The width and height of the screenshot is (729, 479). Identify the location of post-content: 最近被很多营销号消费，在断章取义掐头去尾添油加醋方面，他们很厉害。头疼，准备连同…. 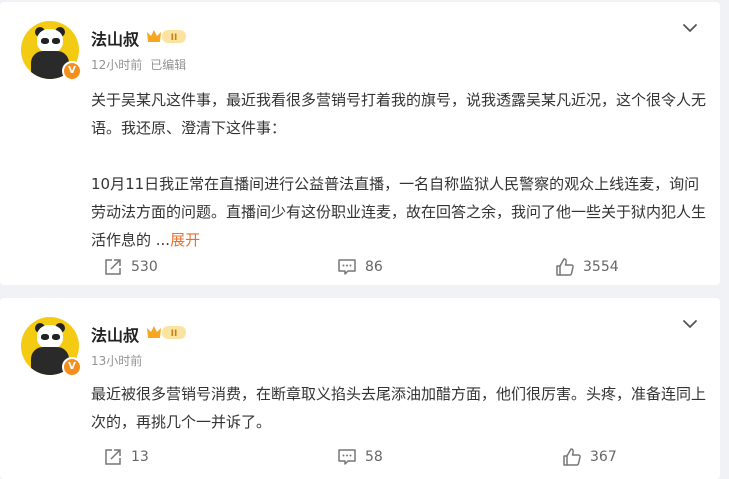
(398, 408).